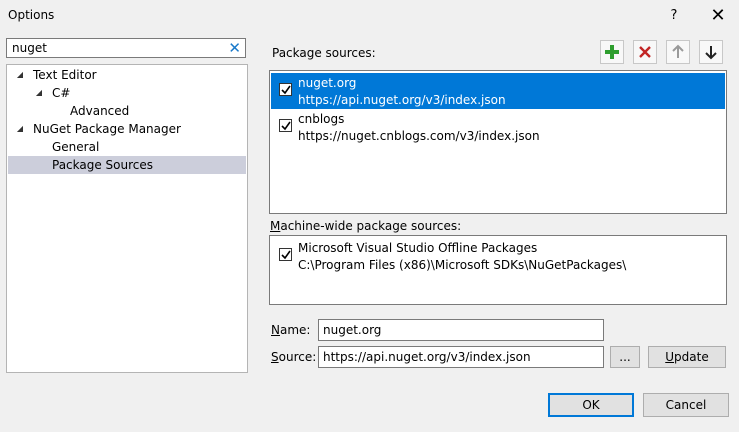 This screenshot has height=432, width=739. What do you see at coordinates (107, 129) in the screenshot?
I see `tree-item-label: NuGet Package Manager` at bounding box center [107, 129].